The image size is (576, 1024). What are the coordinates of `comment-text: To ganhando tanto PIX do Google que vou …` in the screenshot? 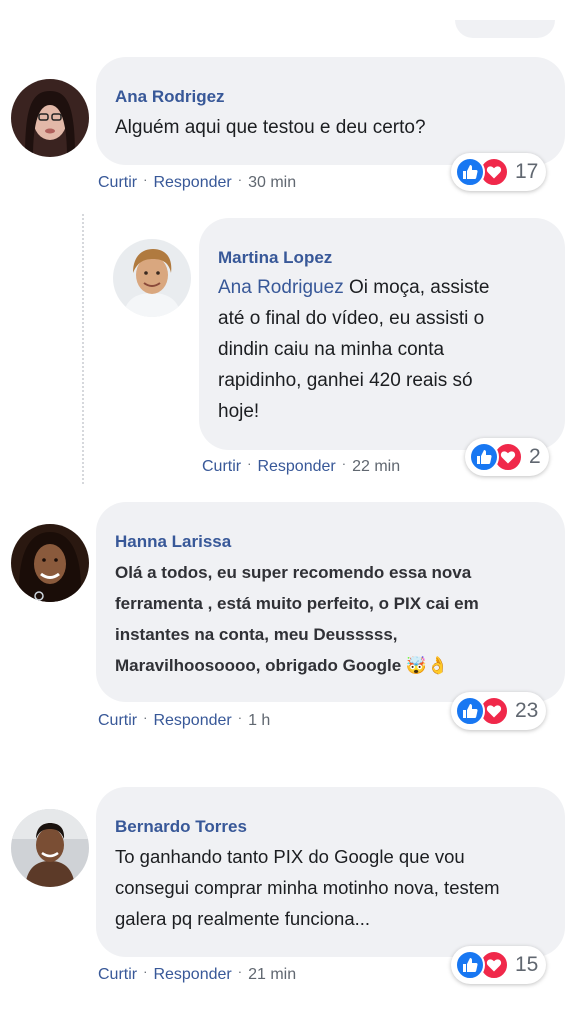 It's located at (307, 887).